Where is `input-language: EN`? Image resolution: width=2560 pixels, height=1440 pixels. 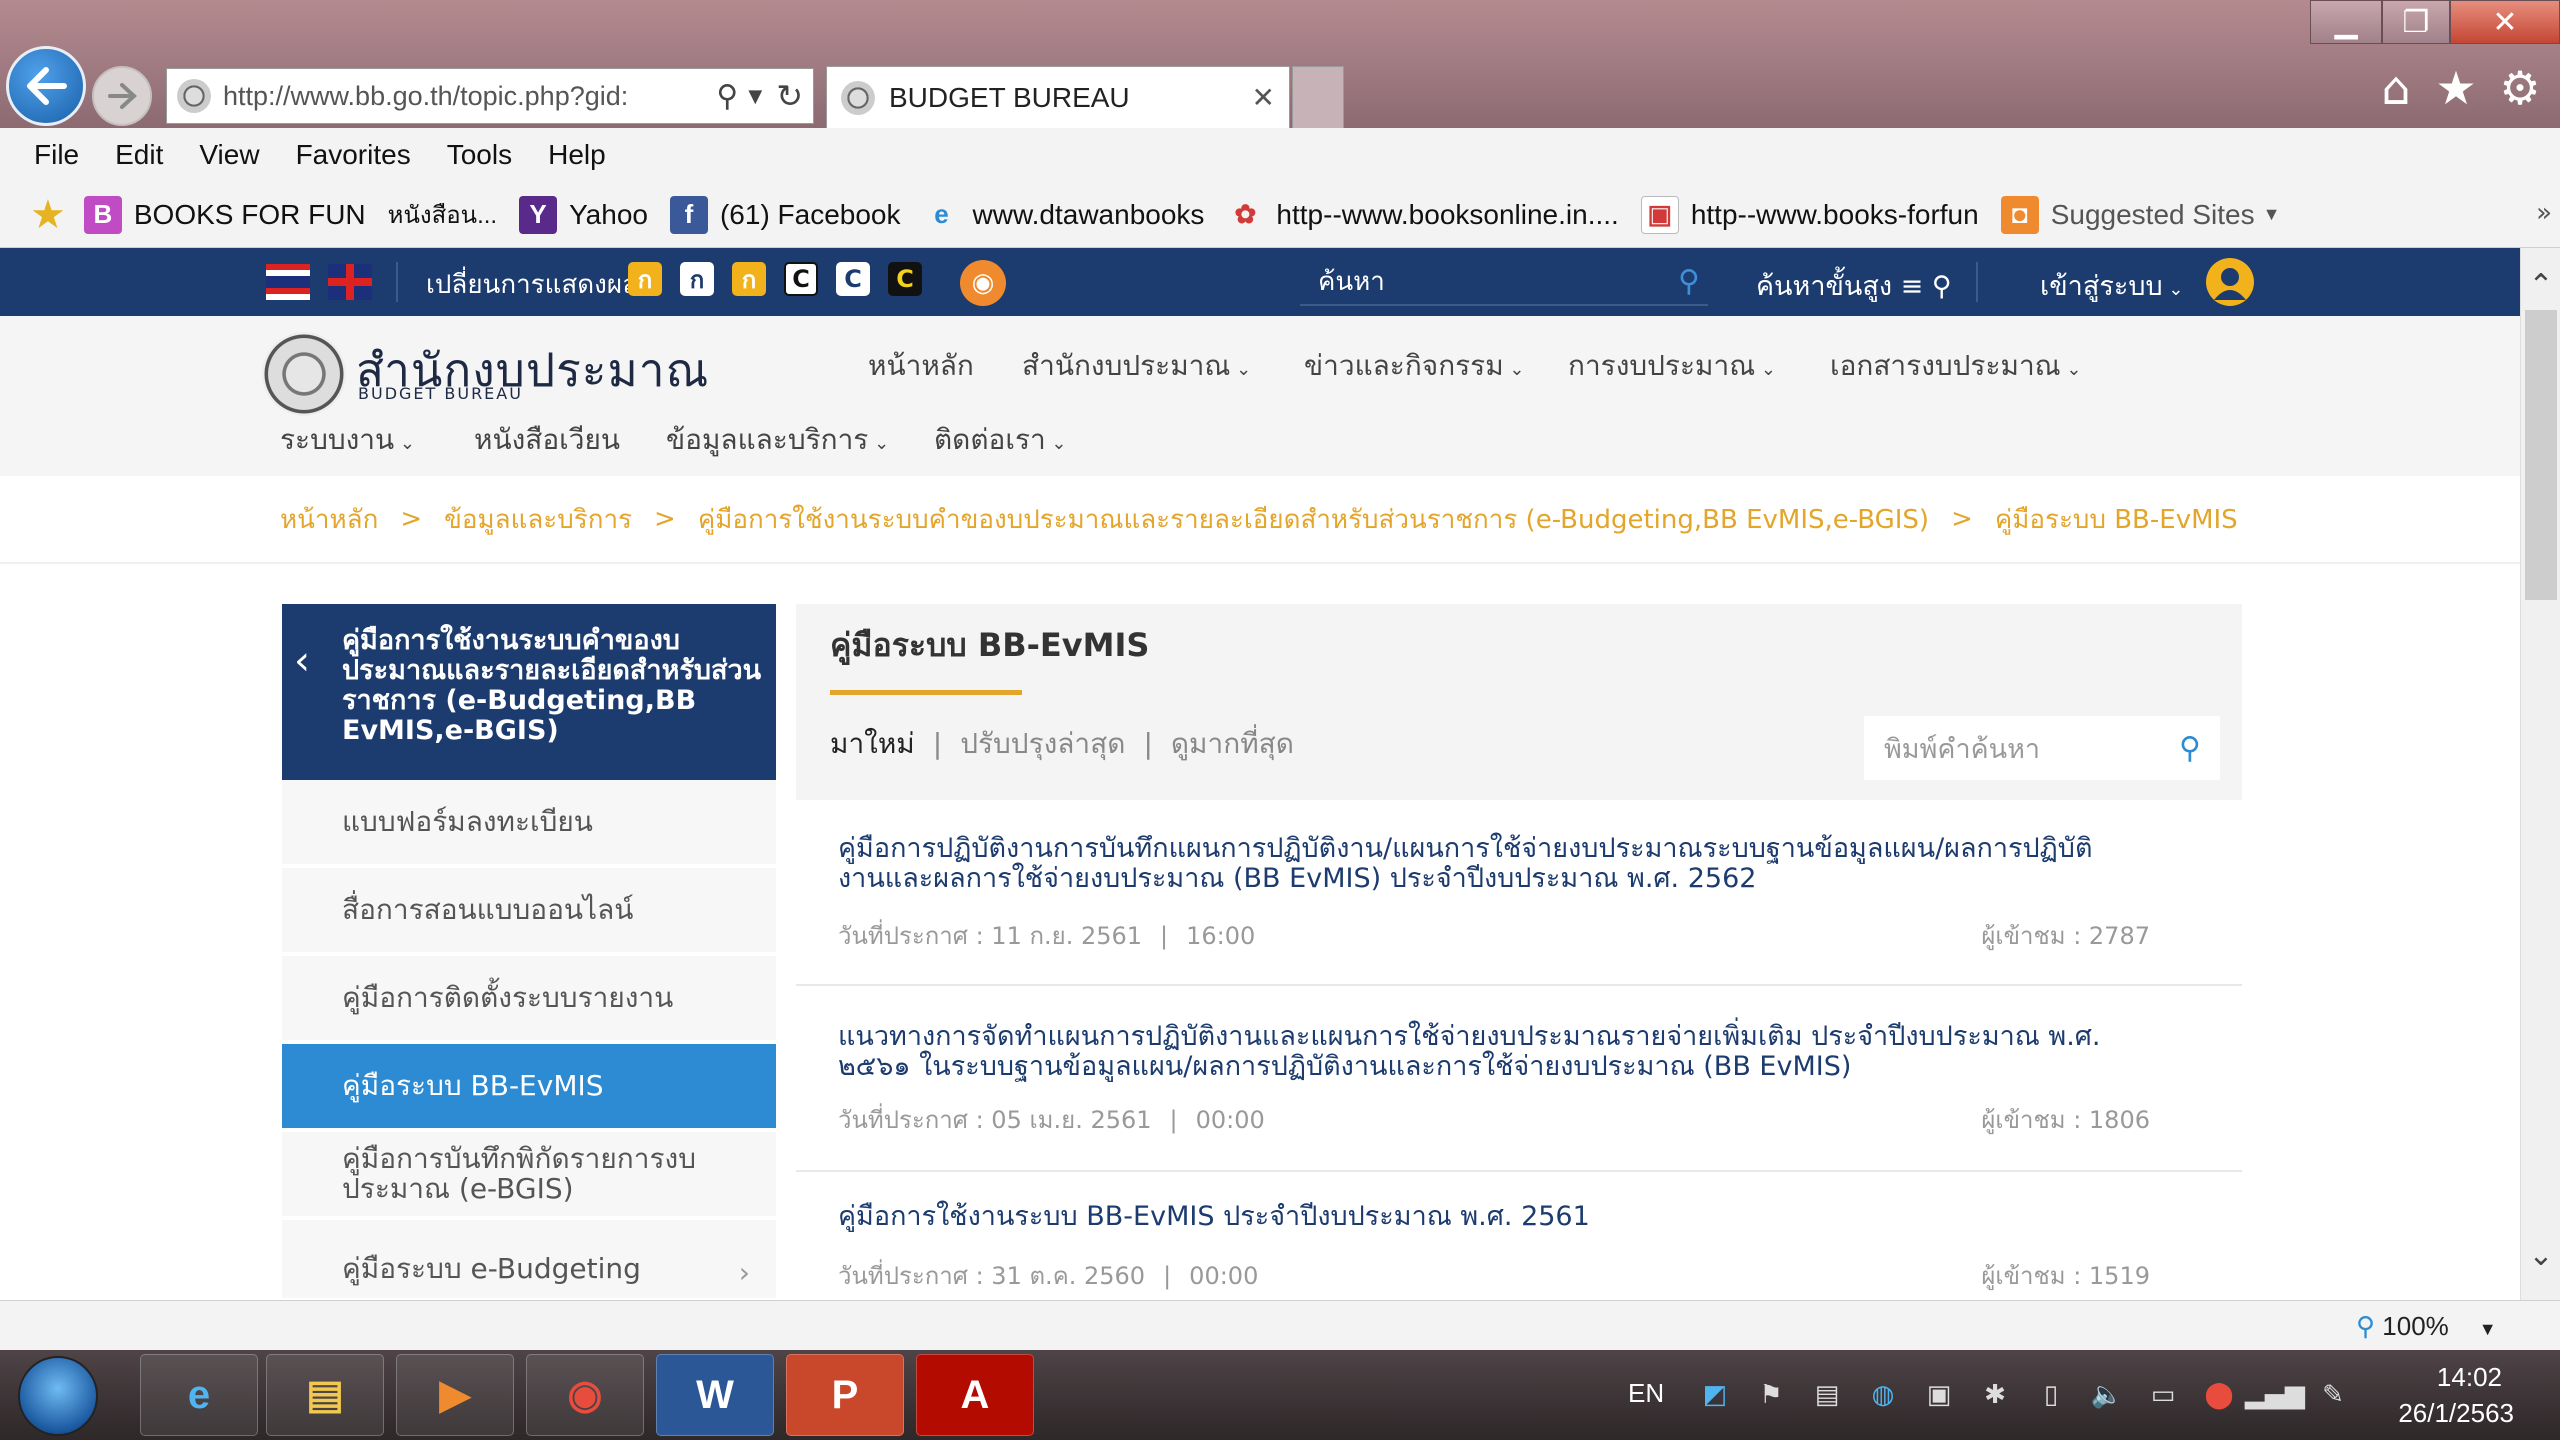
input-language: EN is located at coordinates (1646, 1393).